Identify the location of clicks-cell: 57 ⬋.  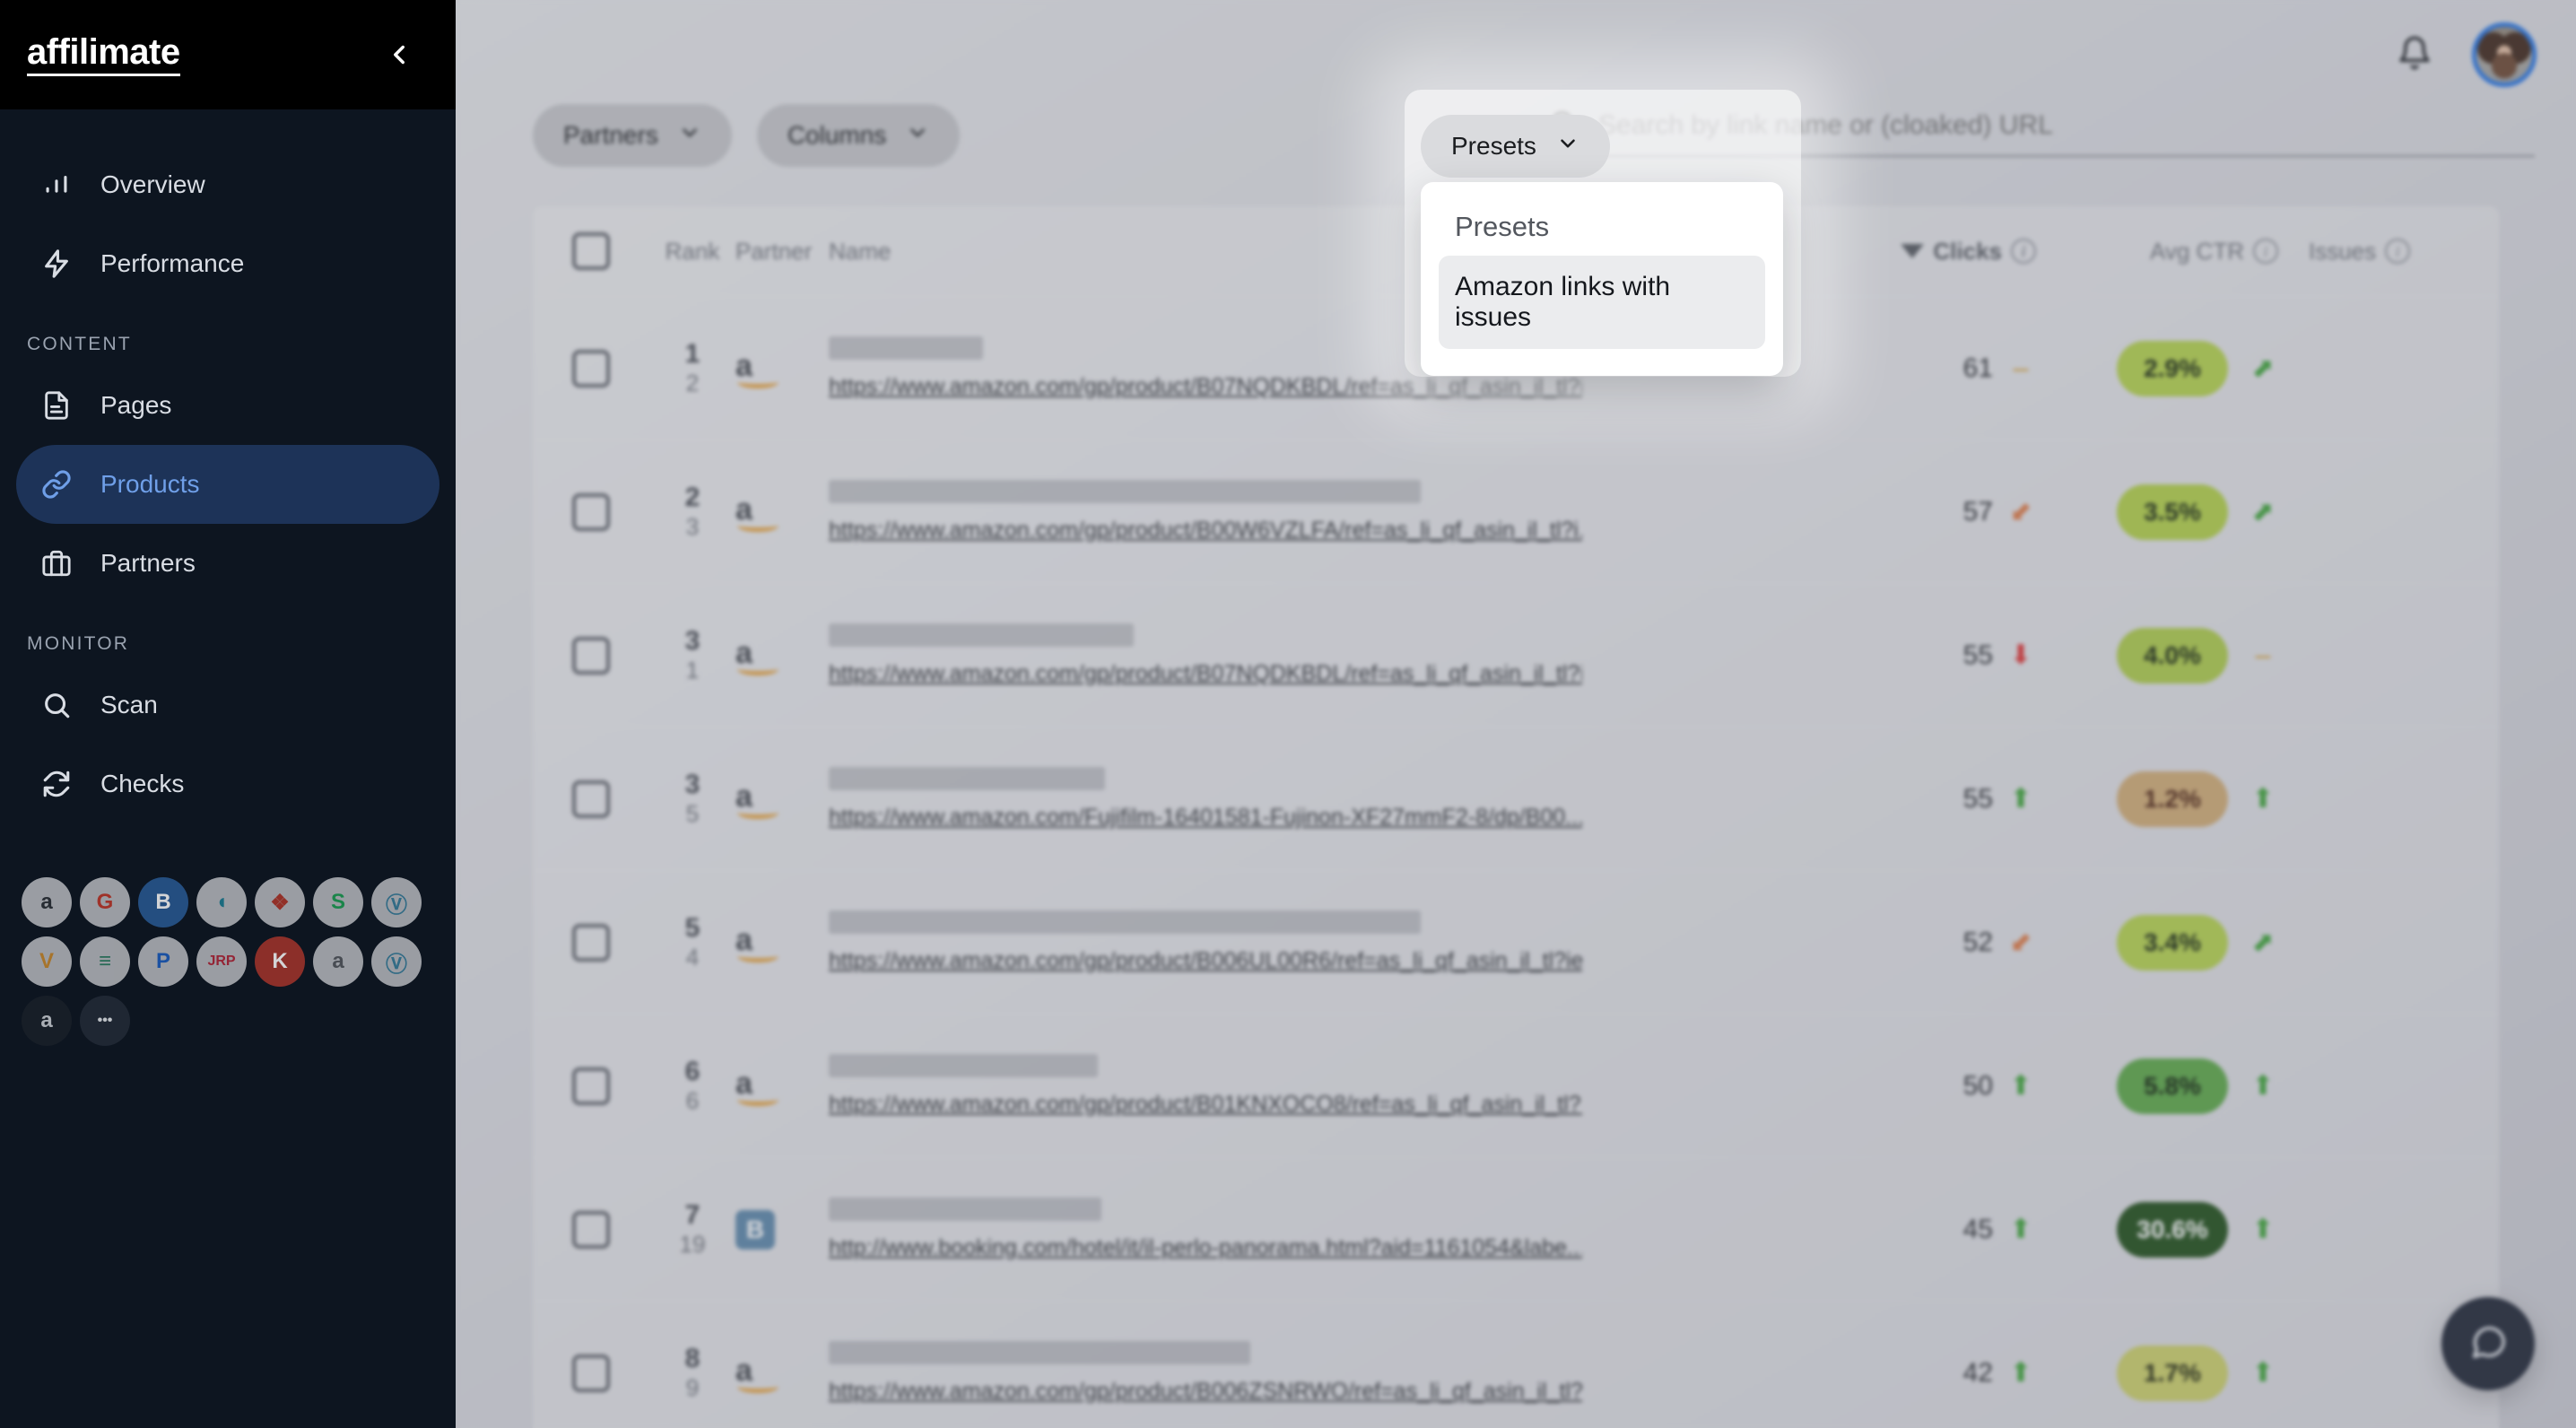
(1924, 512).